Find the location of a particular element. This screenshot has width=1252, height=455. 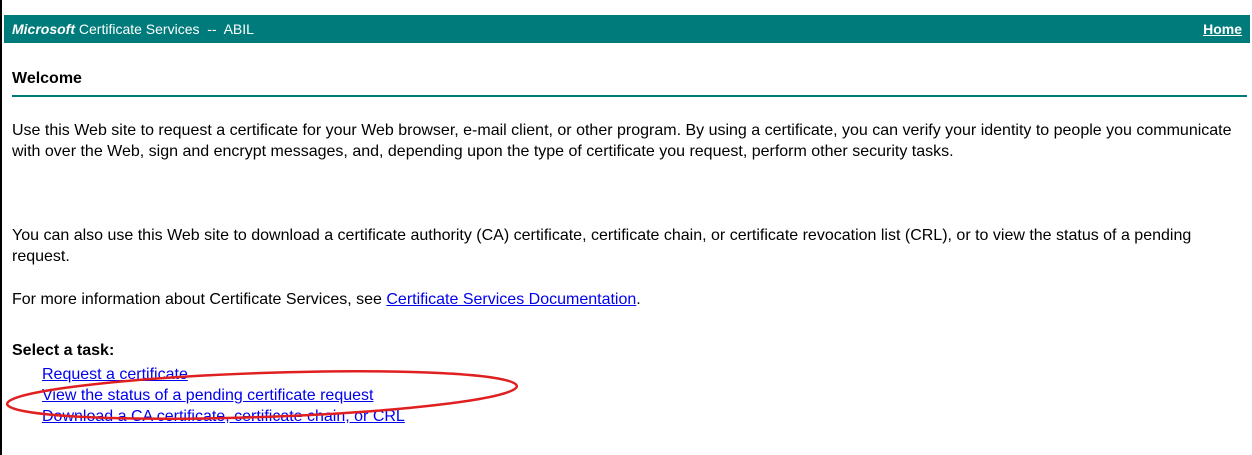

welcome-divider is located at coordinates (629, 96).